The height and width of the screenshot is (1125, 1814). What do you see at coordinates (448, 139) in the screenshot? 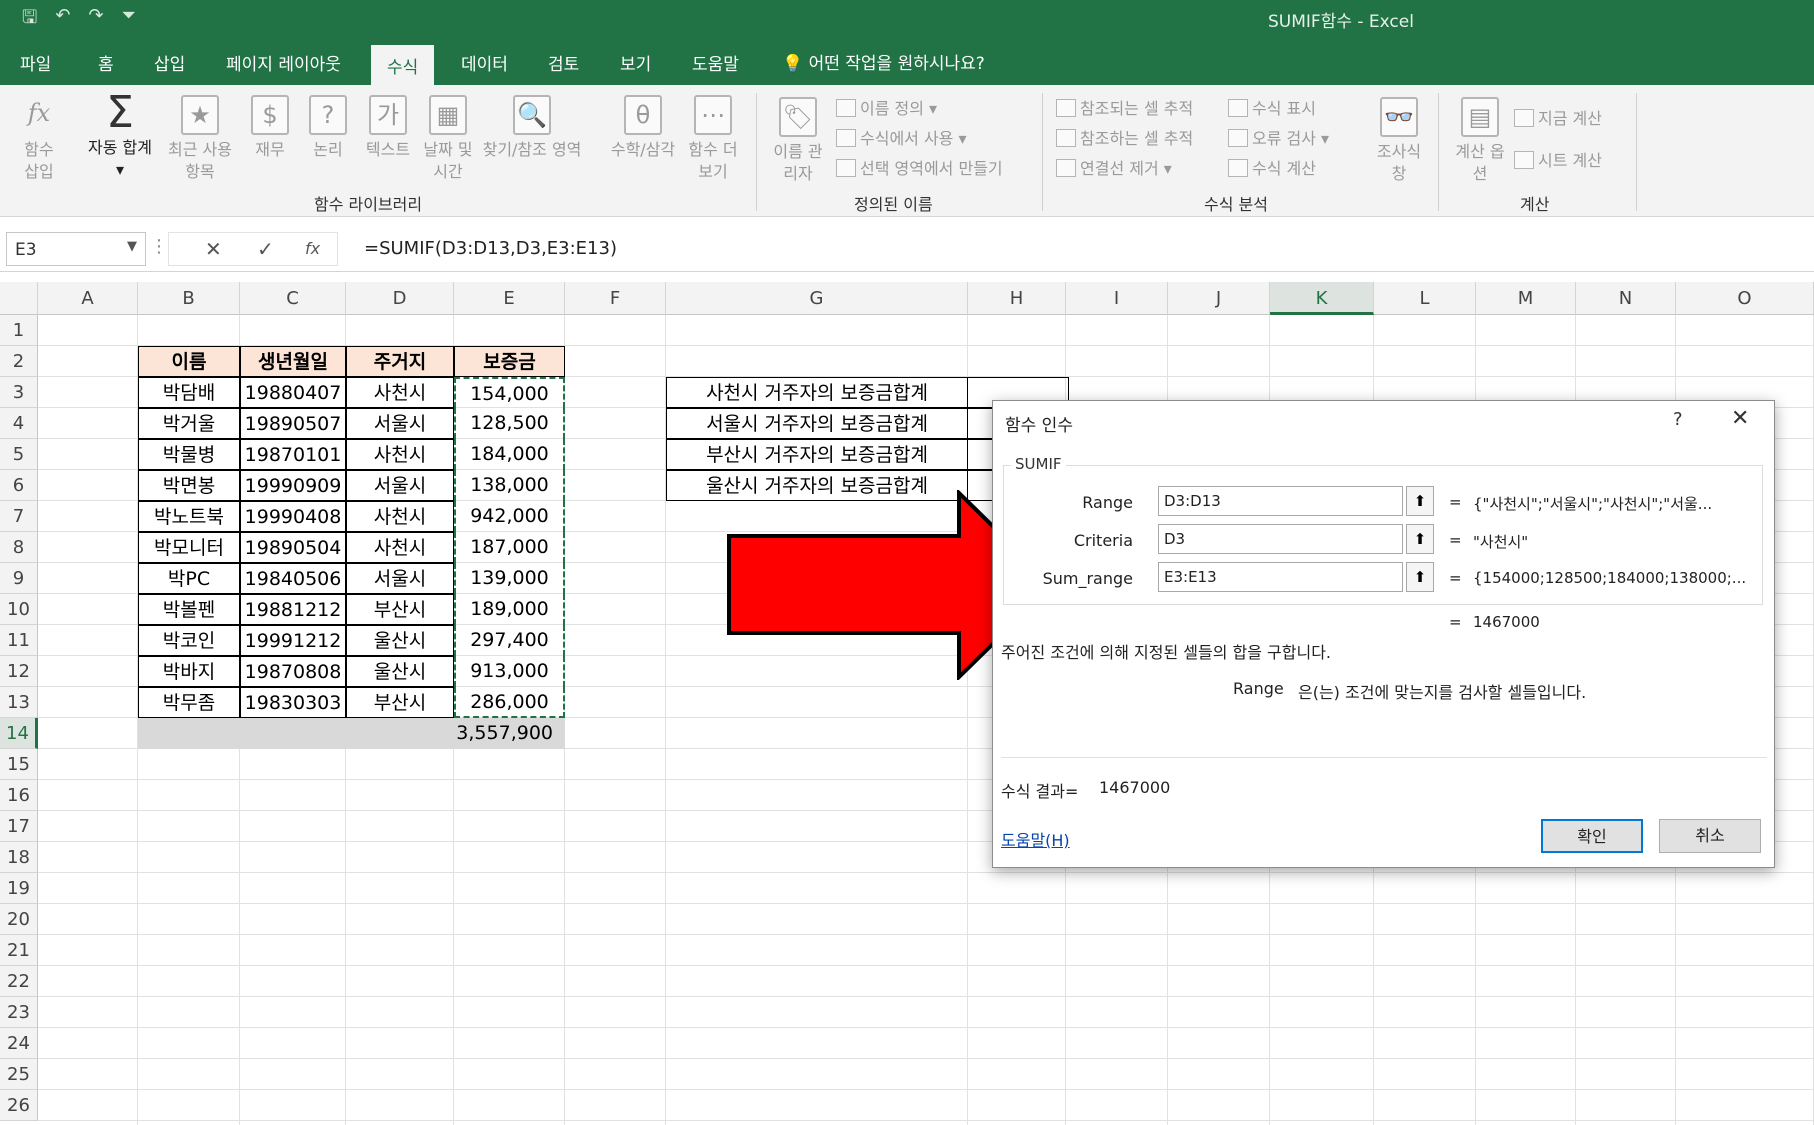
I see `datetime-button: ▦ 날짜 및 시간` at bounding box center [448, 139].